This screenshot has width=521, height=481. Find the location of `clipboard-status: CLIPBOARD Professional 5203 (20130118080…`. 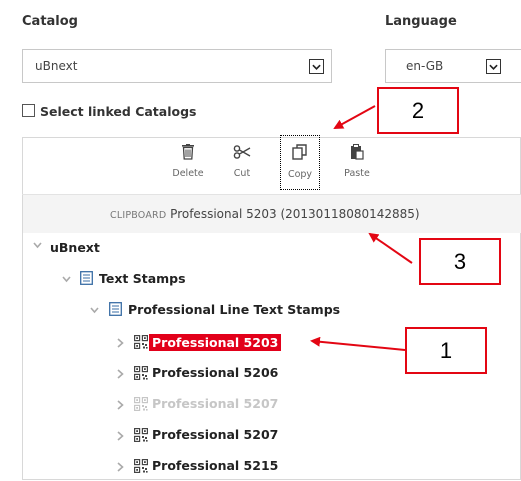

clipboard-status: CLIPBOARD Professional 5203 (20130118080… is located at coordinates (265, 214).